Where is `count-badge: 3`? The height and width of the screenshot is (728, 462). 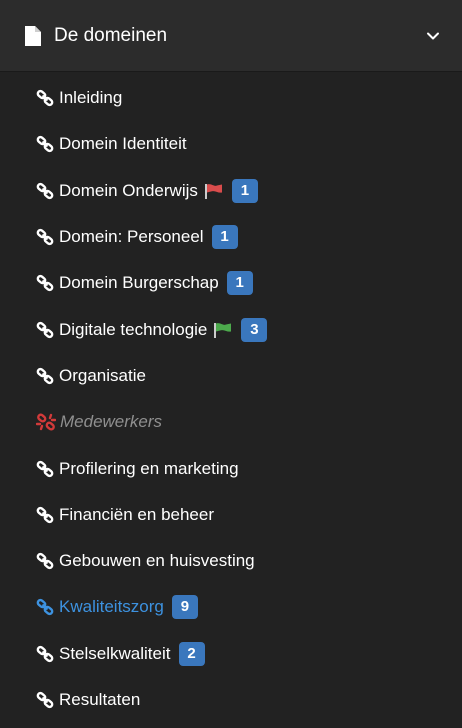
count-badge: 3 is located at coordinates (254, 329).